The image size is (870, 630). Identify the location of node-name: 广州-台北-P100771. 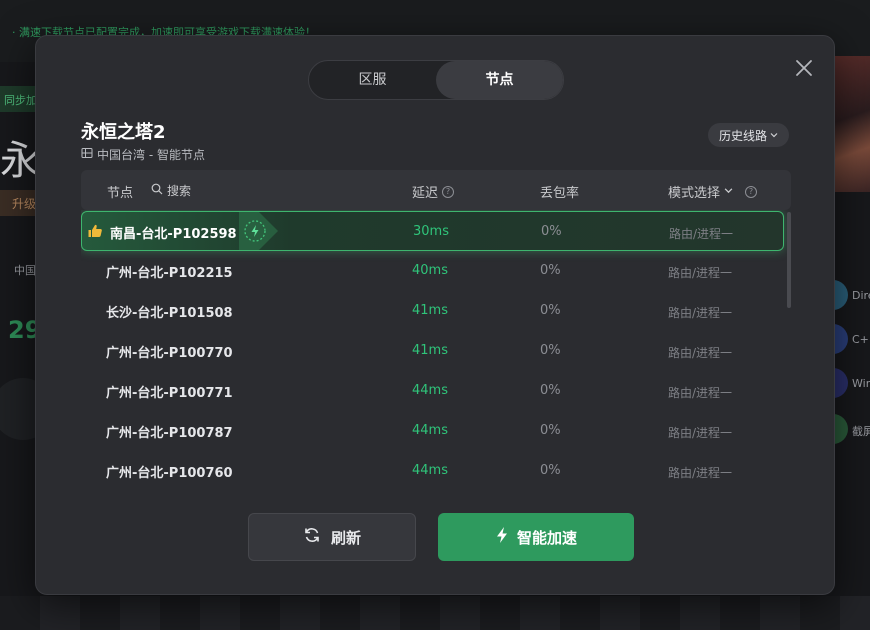
(169, 393).